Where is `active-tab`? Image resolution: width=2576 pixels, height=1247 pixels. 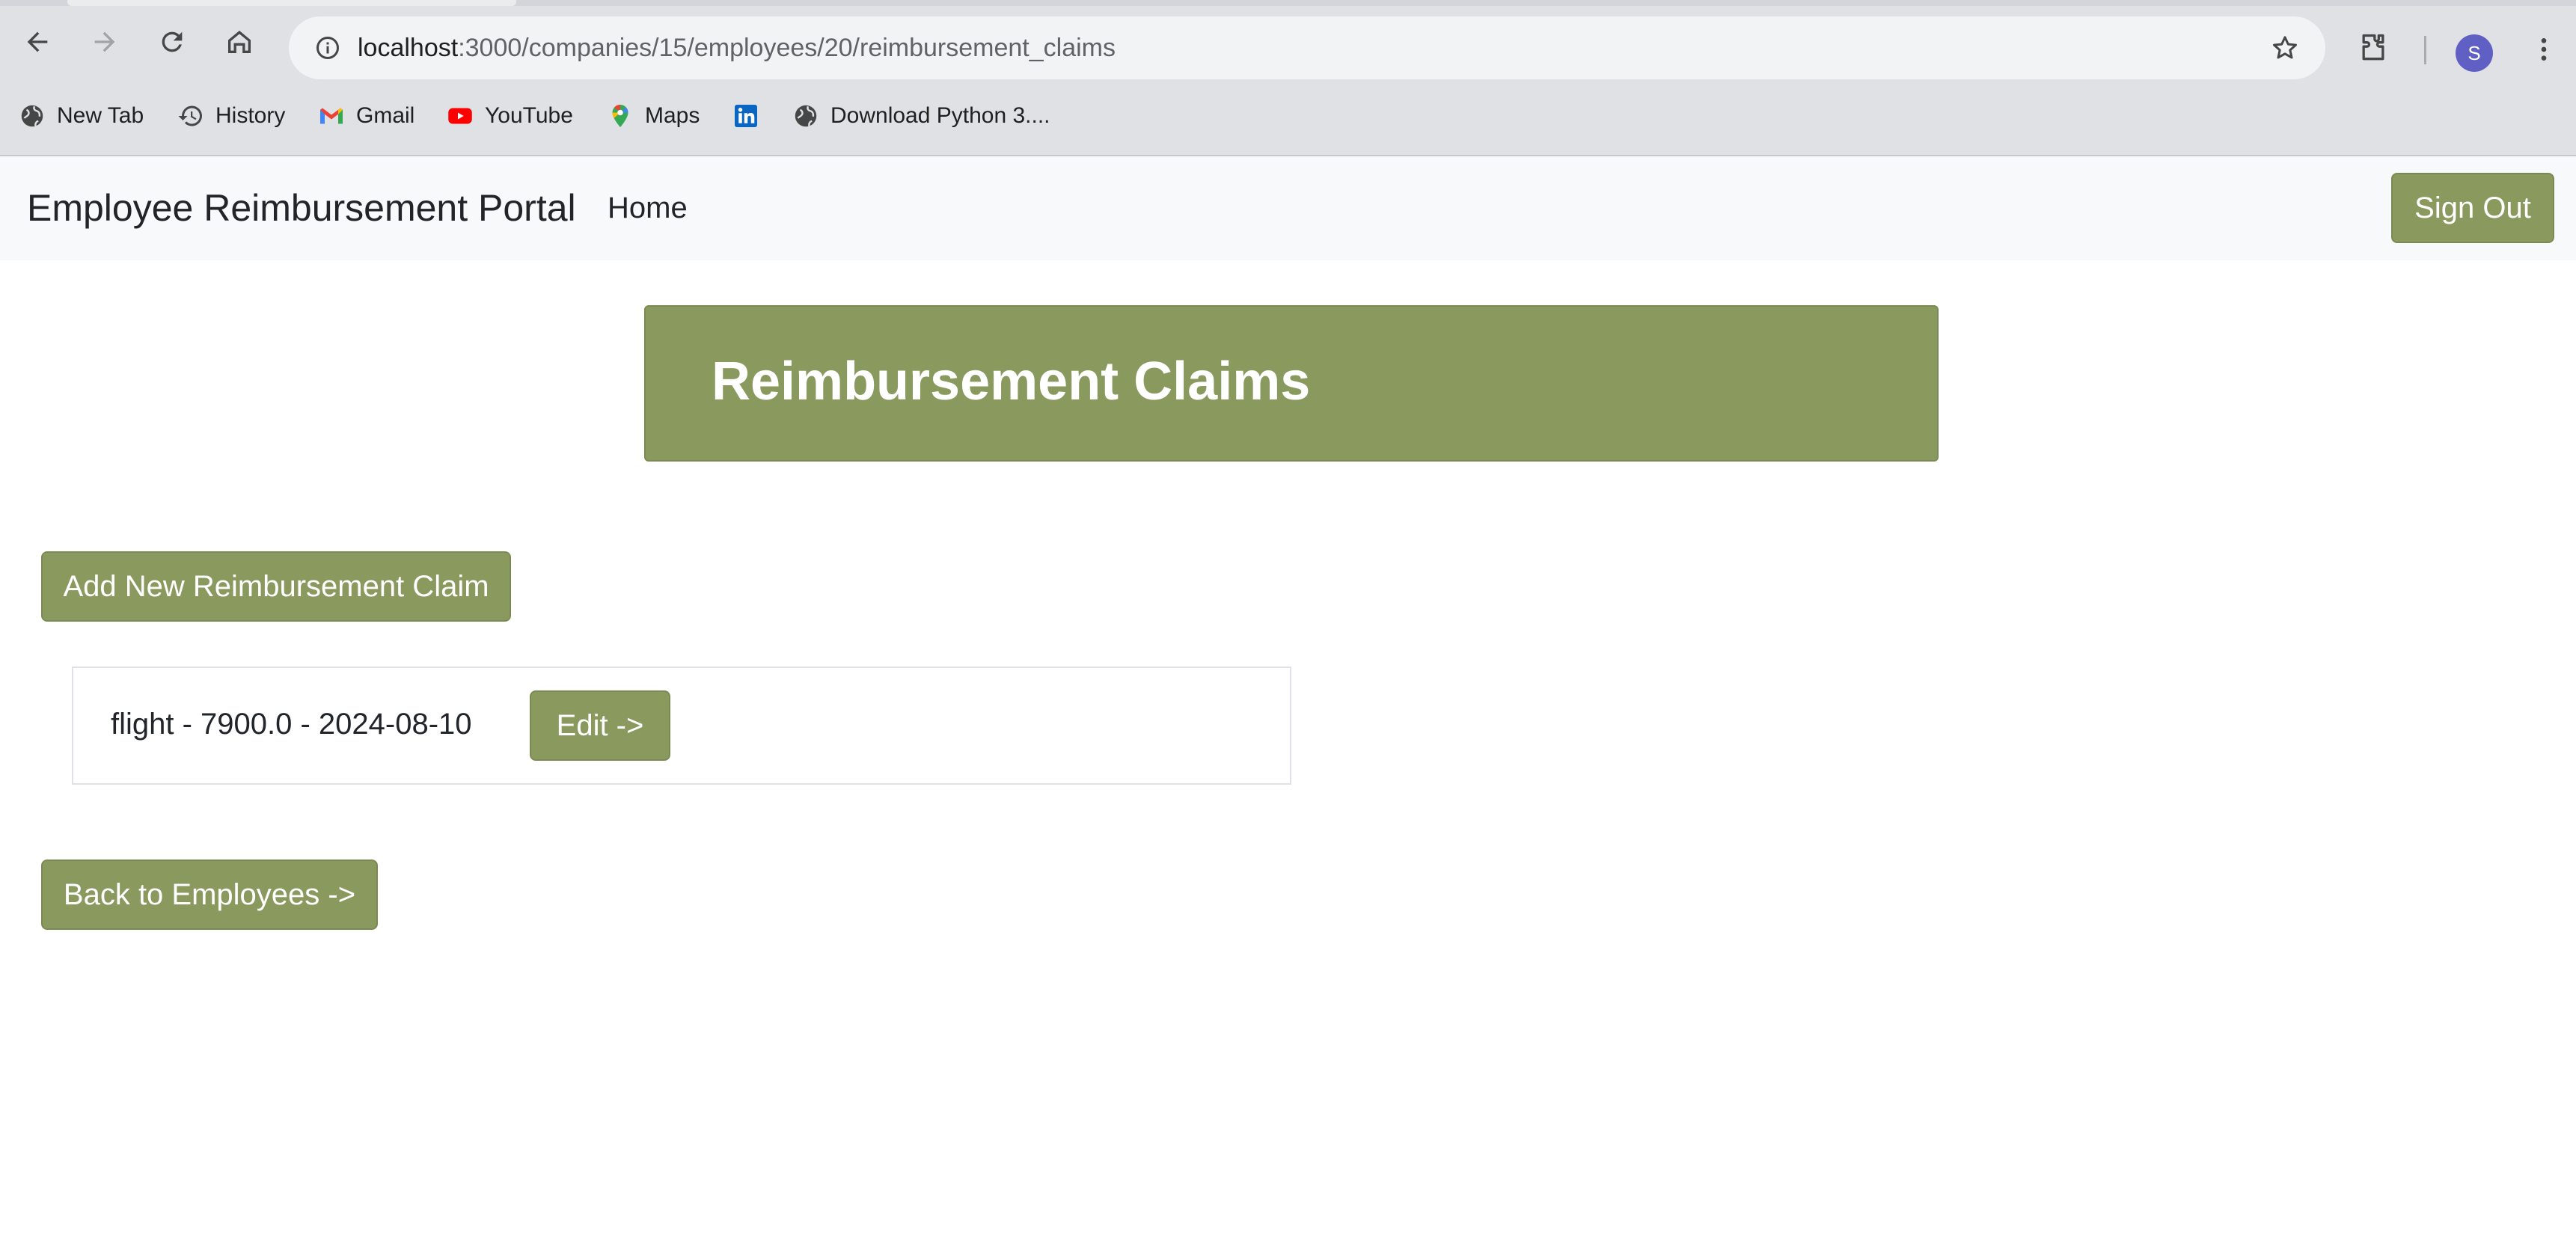
active-tab is located at coordinates (291, 3).